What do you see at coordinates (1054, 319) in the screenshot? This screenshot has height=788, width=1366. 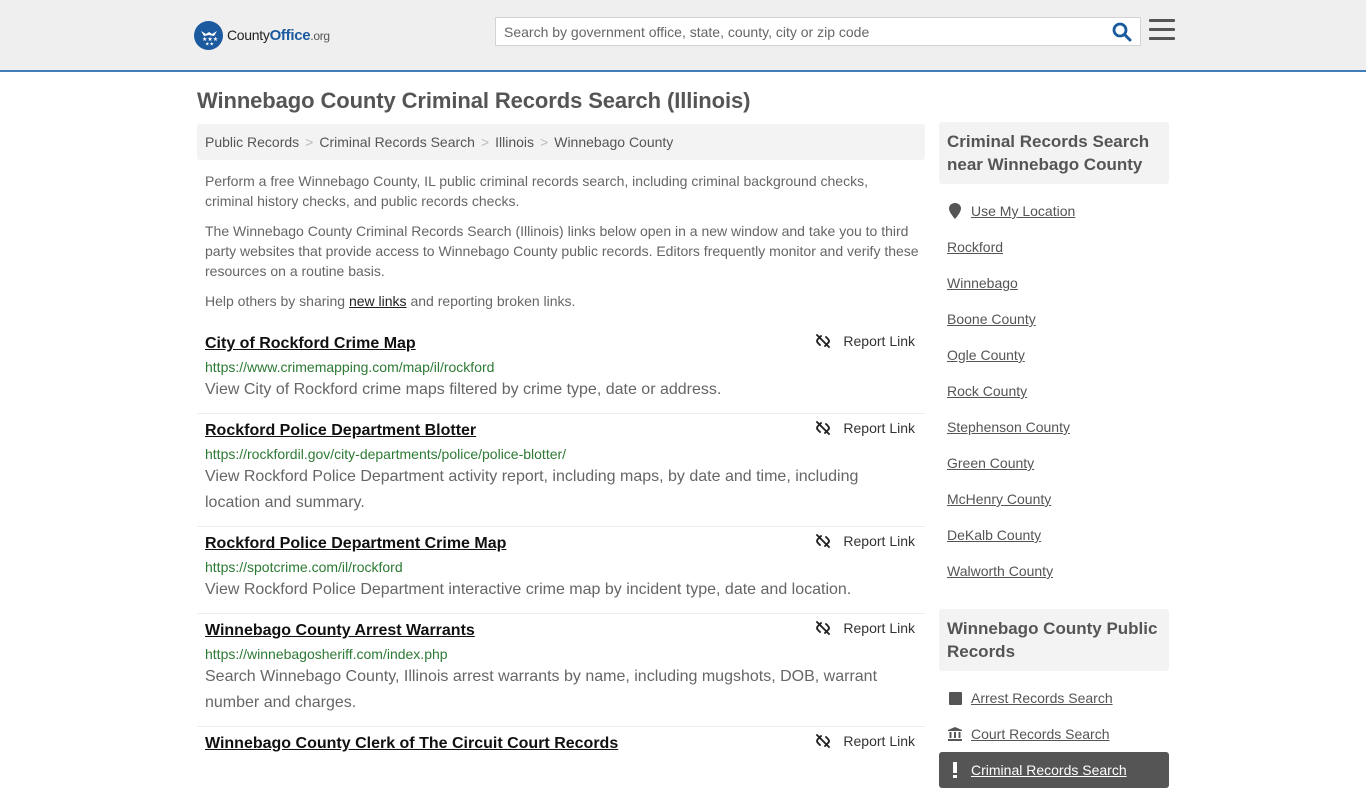 I see `nearby-item: Boone County` at bounding box center [1054, 319].